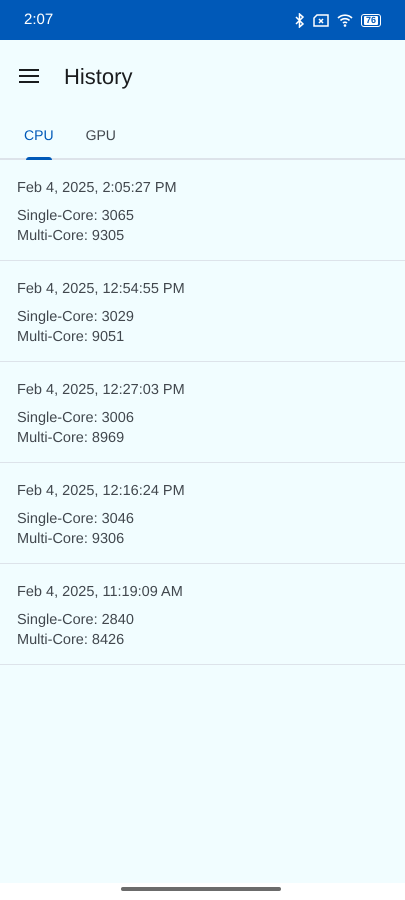 This screenshot has height=900, width=405. What do you see at coordinates (320, 20) in the screenshot?
I see `no-sim-icon` at bounding box center [320, 20].